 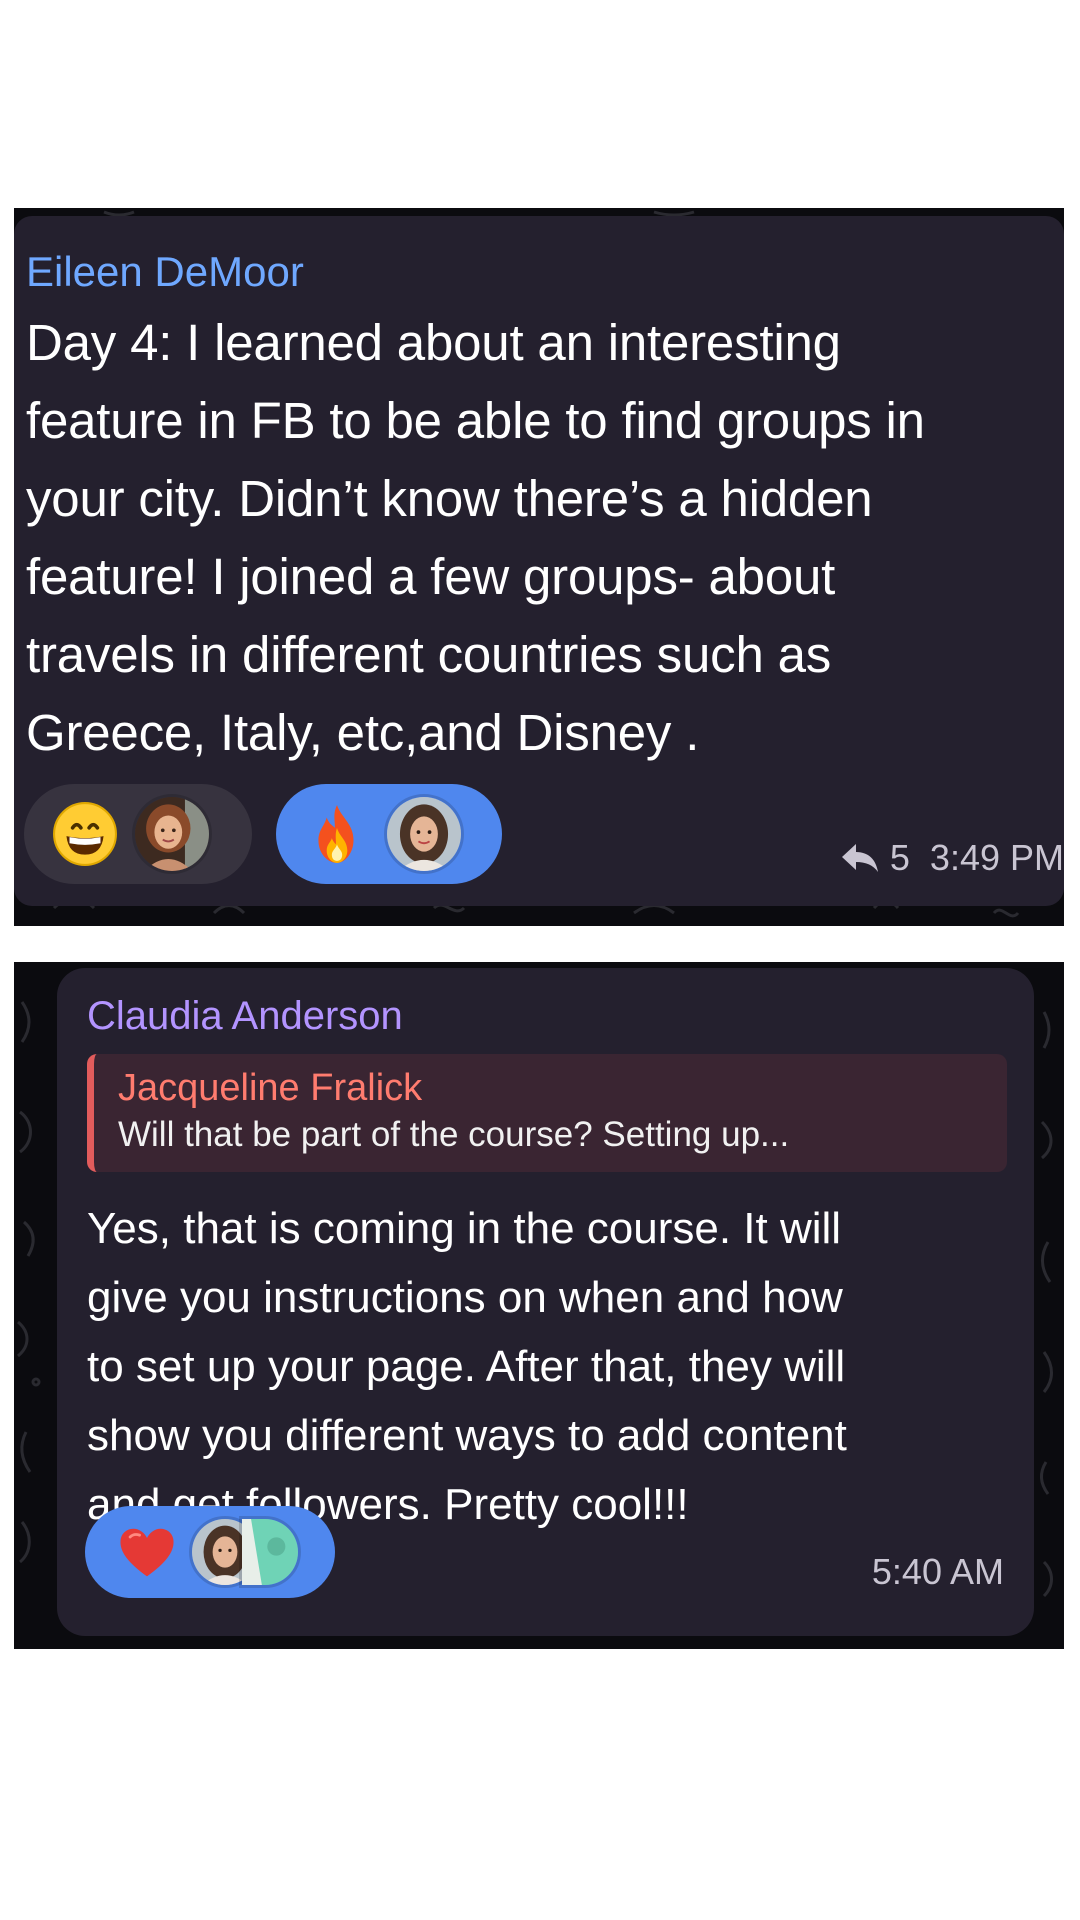 I want to click on message-line: feature! I joined a few groups- about, so click(x=431, y=576).